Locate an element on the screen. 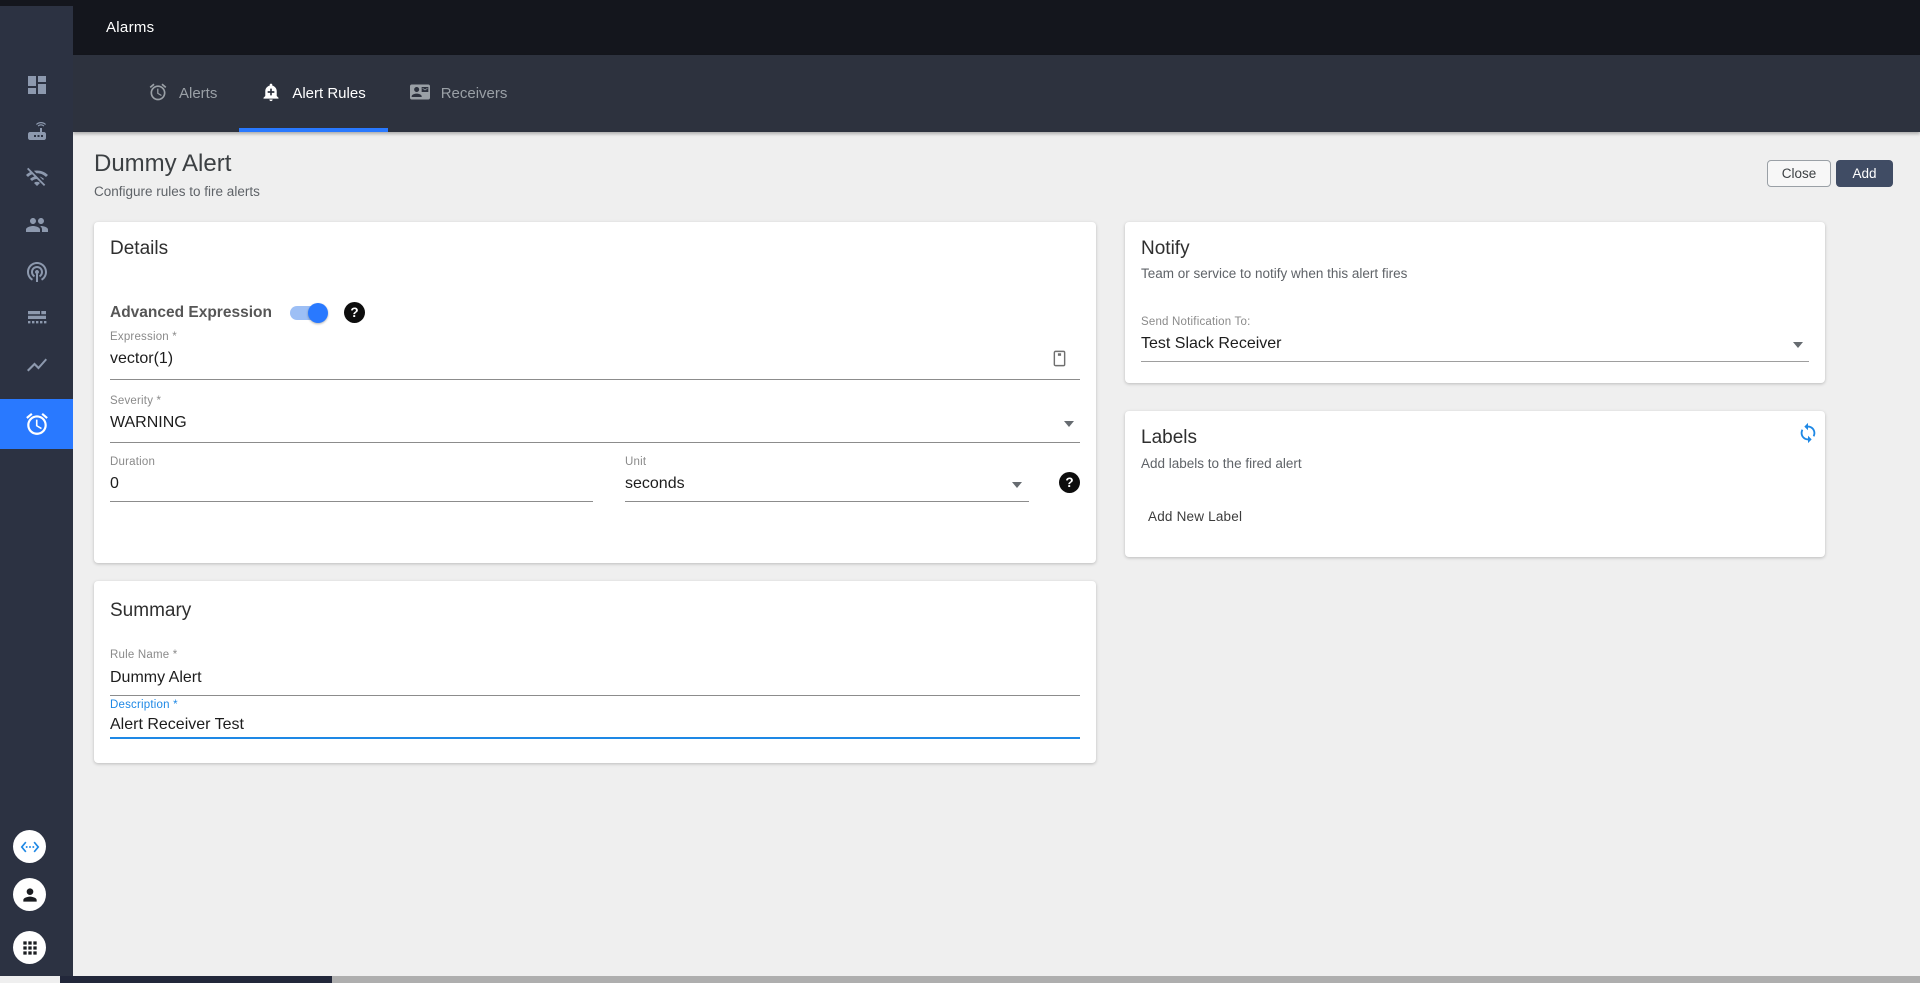 The width and height of the screenshot is (1920, 983). unit-underline is located at coordinates (827, 501).